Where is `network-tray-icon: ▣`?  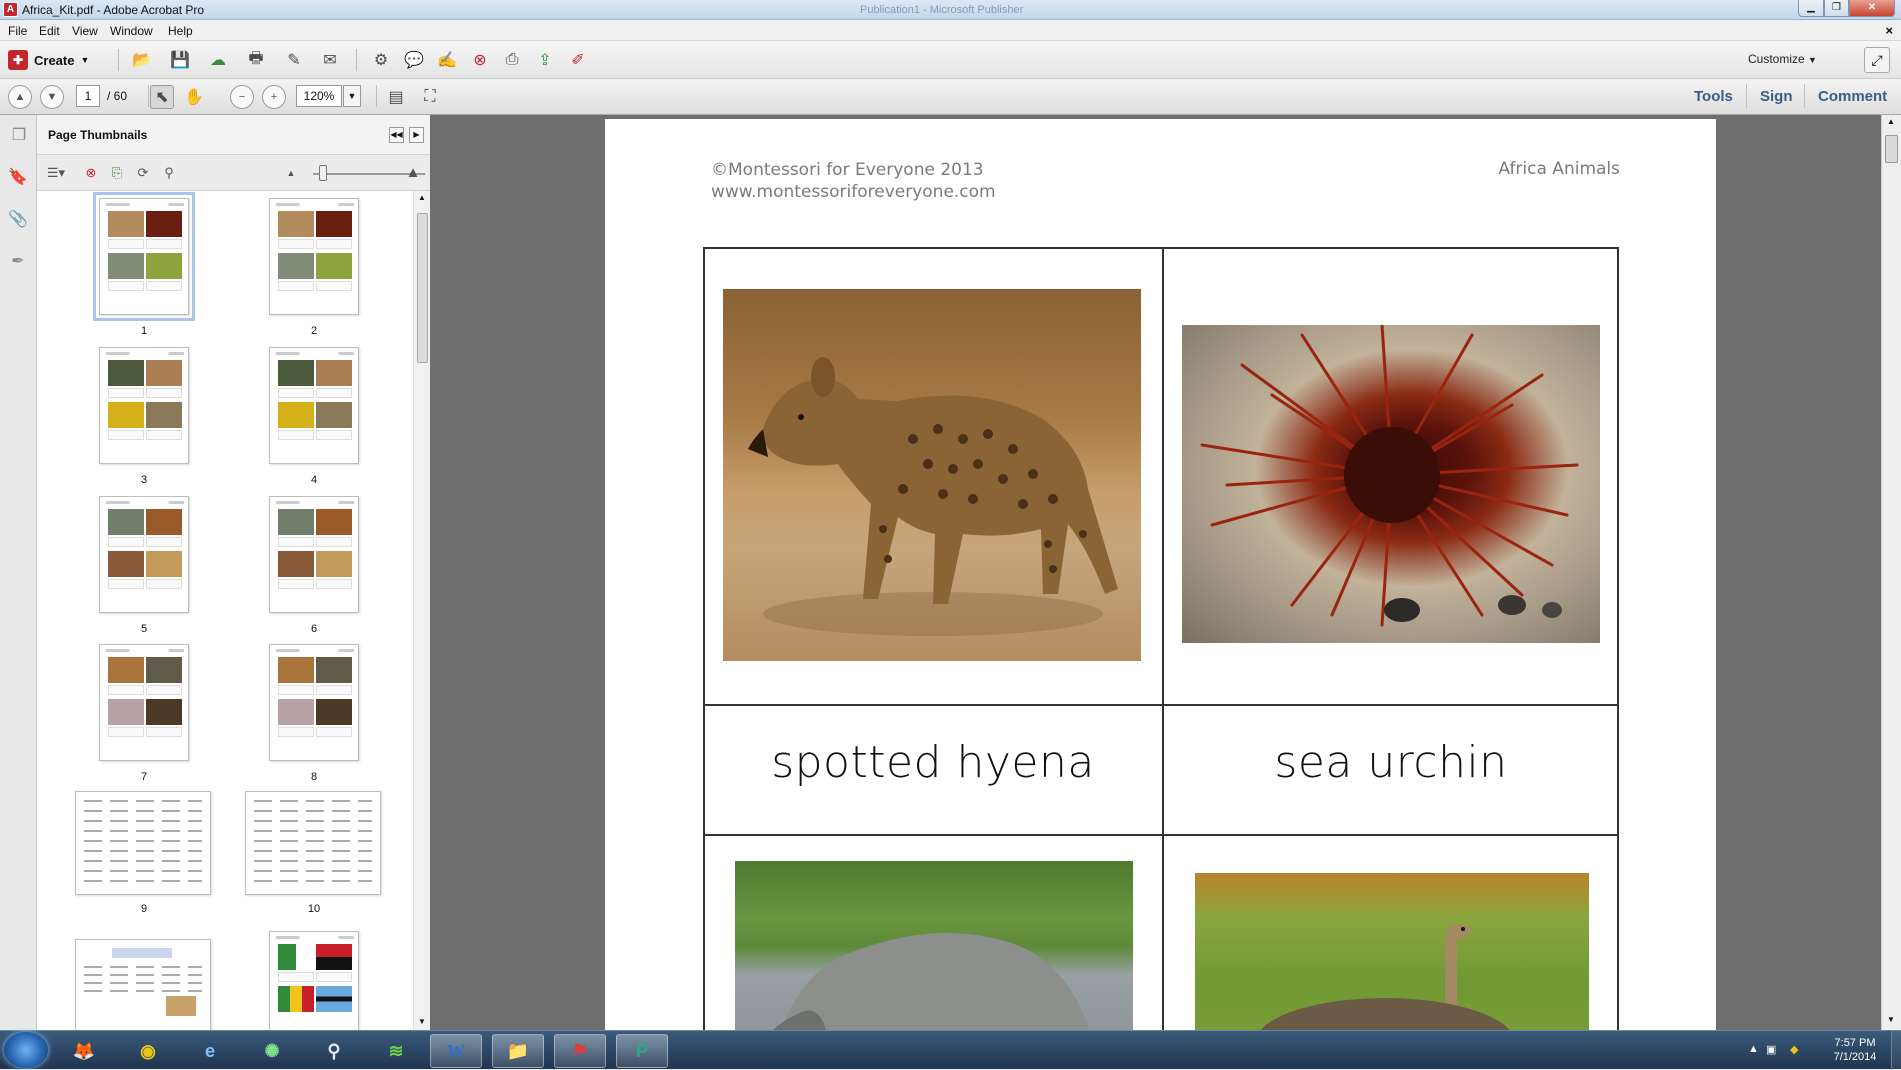
network-tray-icon: ▣ is located at coordinates (1771, 1049).